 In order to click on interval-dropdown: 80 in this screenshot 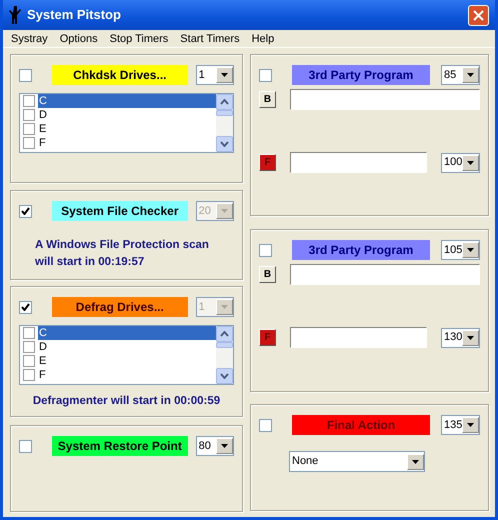, I will do `click(215, 446)`.